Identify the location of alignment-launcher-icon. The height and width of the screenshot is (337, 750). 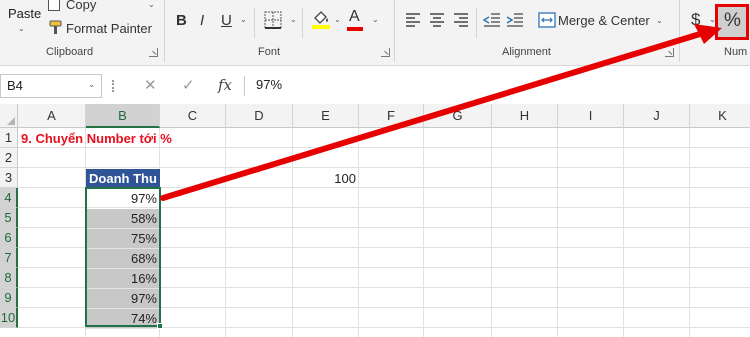
(669, 52).